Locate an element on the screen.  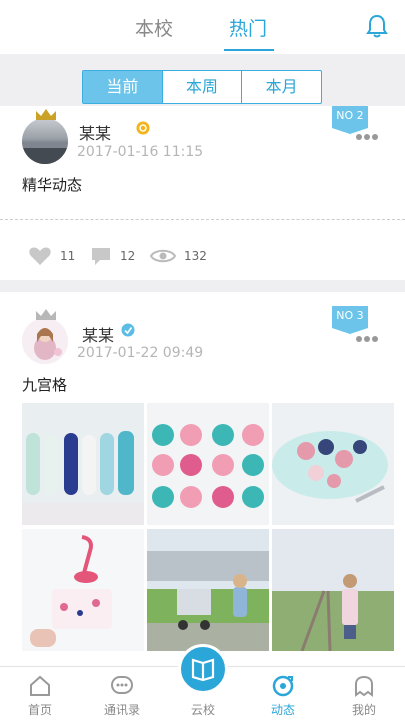
filter-current: 当前 is located at coordinates (123, 87).